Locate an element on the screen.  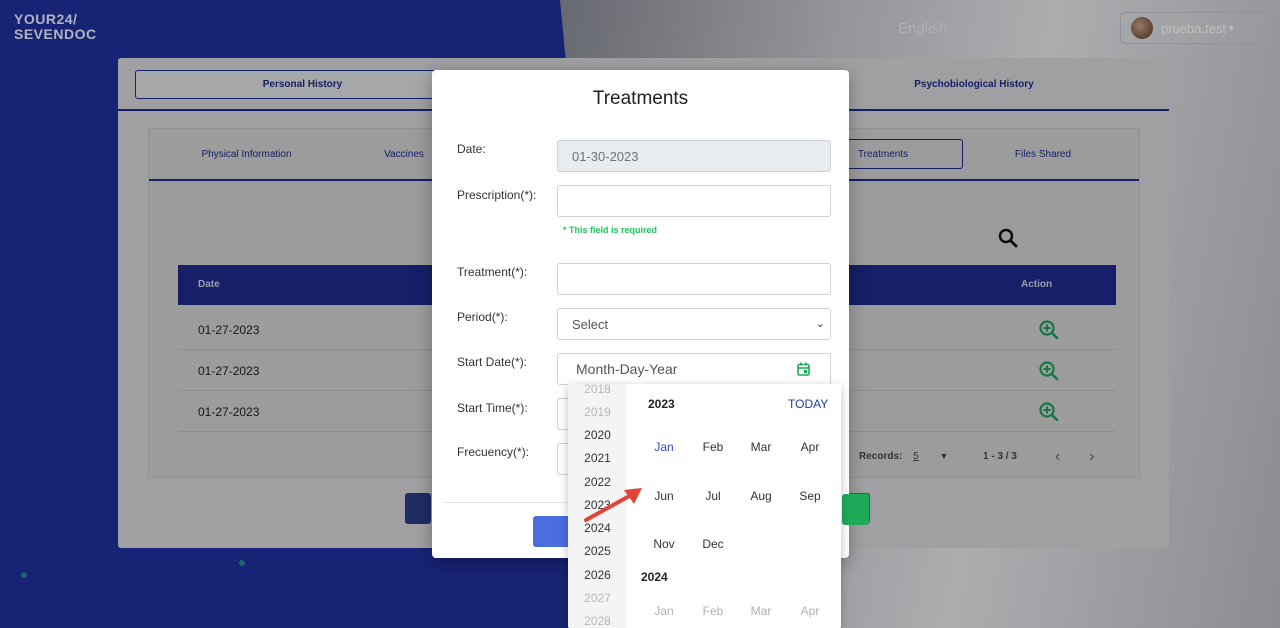
year-option: 2021 is located at coordinates (597, 458).